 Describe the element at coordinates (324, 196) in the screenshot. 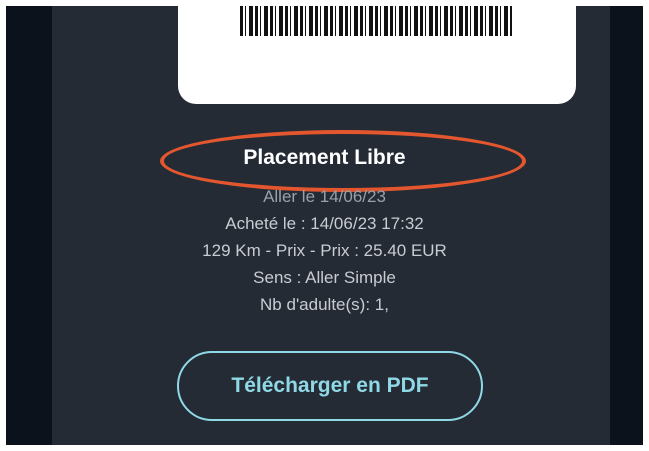

I see `detail-travel-date: Aller le 14/06/23` at that location.